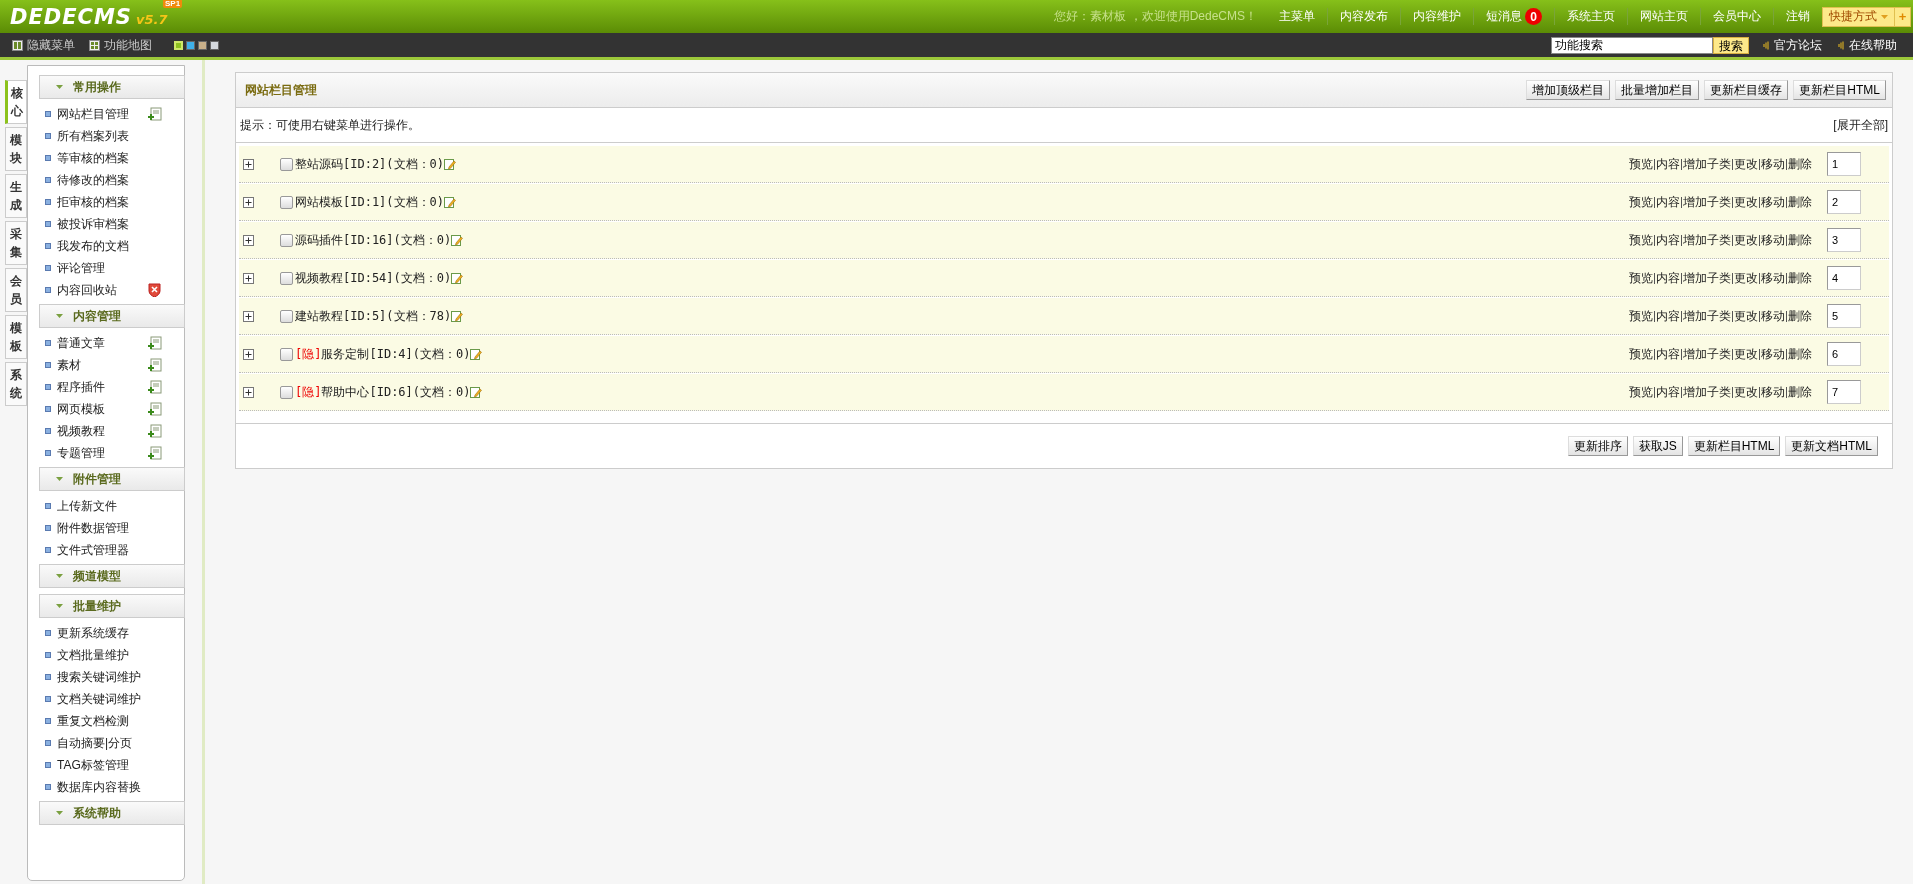  I want to click on toolbar-link: 官方论坛, so click(1792, 45).